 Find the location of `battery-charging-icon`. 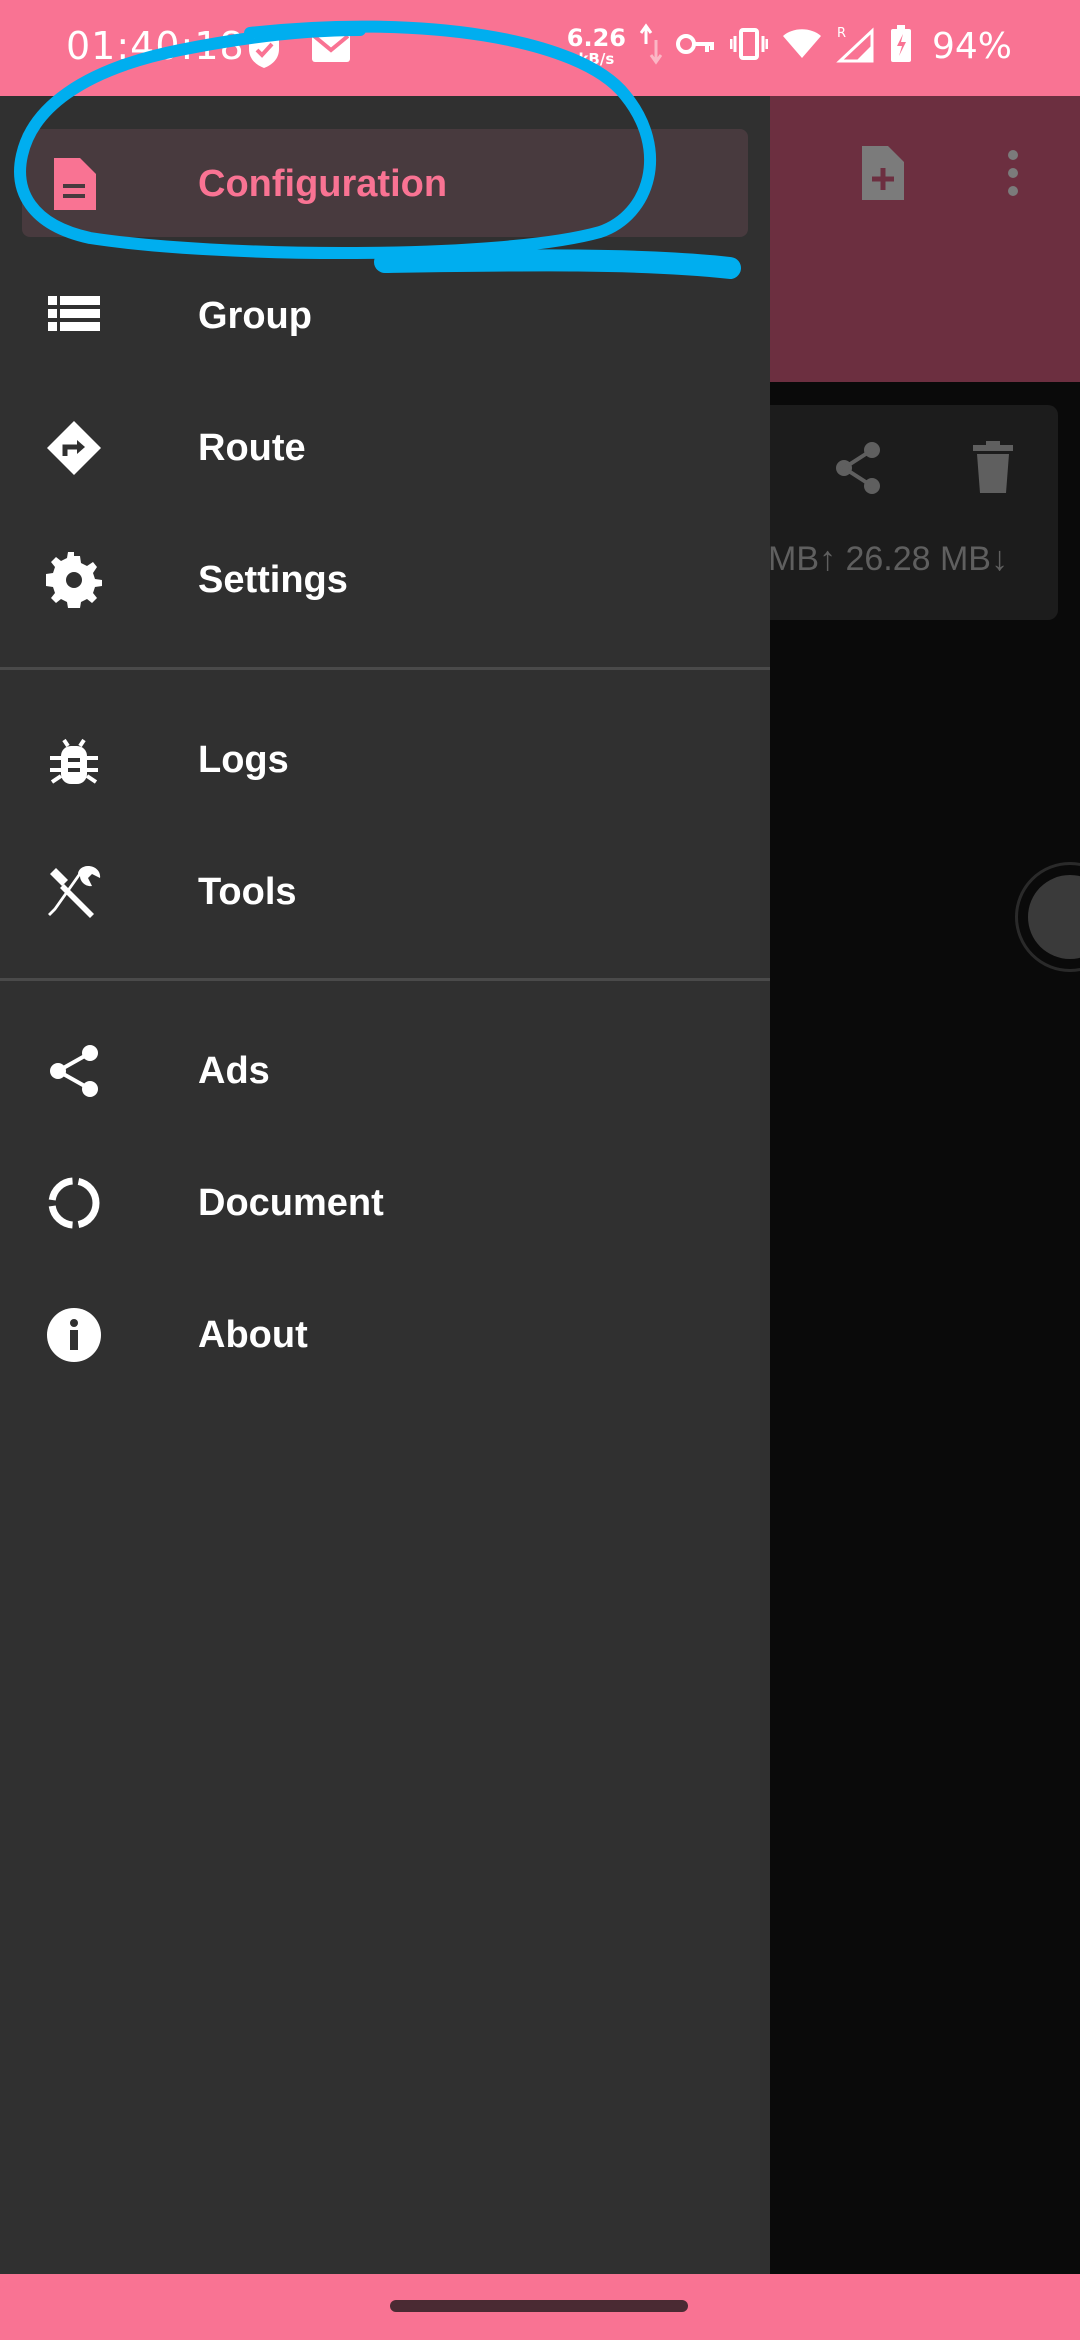

battery-charging-icon is located at coordinates (901, 46).